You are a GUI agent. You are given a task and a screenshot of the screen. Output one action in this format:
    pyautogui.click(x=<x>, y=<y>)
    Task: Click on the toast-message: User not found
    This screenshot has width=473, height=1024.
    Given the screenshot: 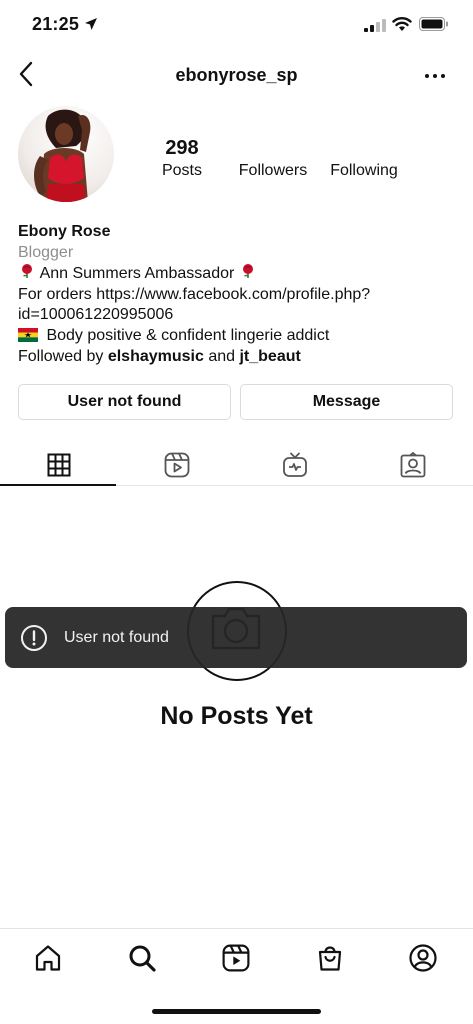 What is the action you would take?
    pyautogui.click(x=116, y=637)
    